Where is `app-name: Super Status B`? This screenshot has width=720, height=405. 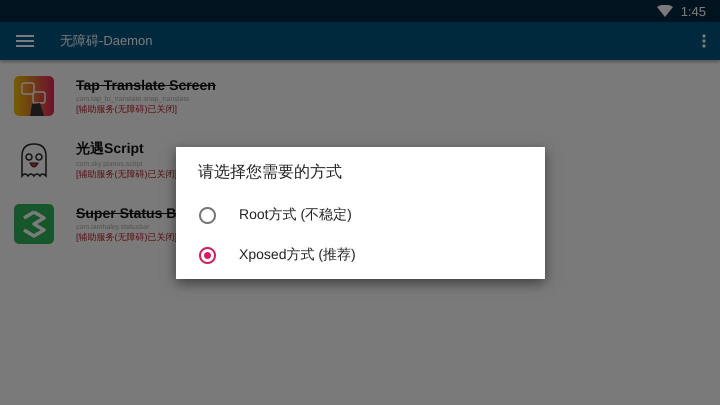 app-name: Super Status B is located at coordinates (126, 212).